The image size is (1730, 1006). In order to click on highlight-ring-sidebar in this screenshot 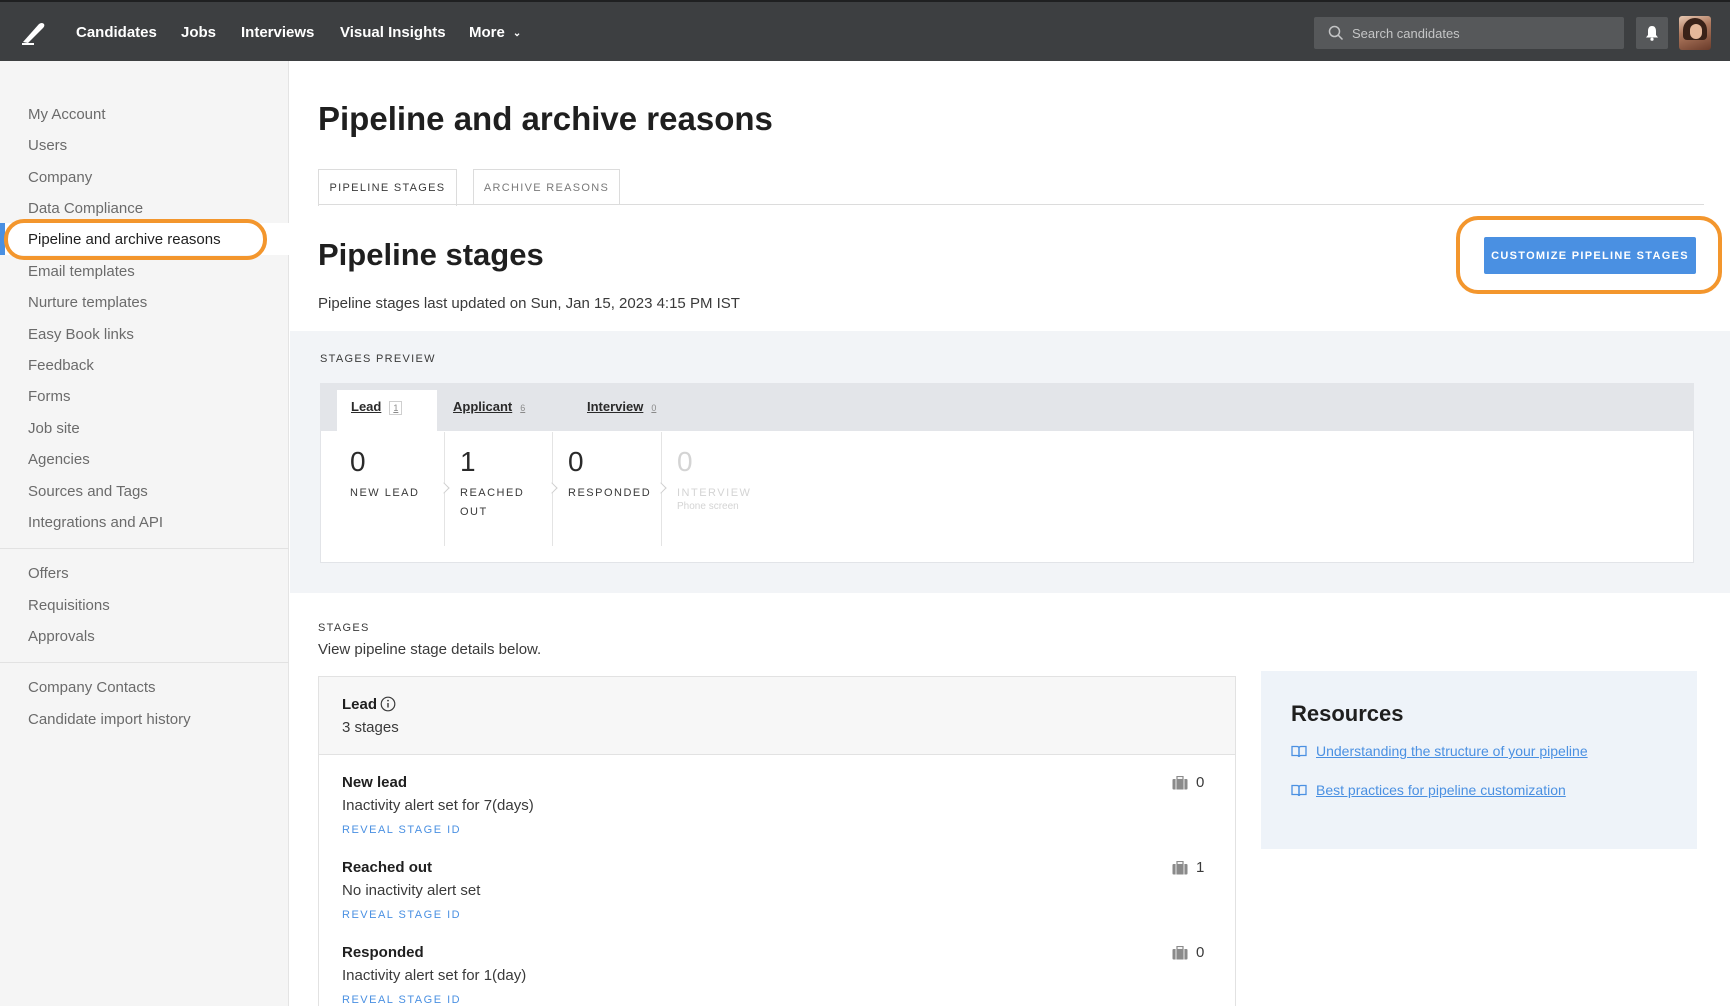, I will do `click(135, 239)`.